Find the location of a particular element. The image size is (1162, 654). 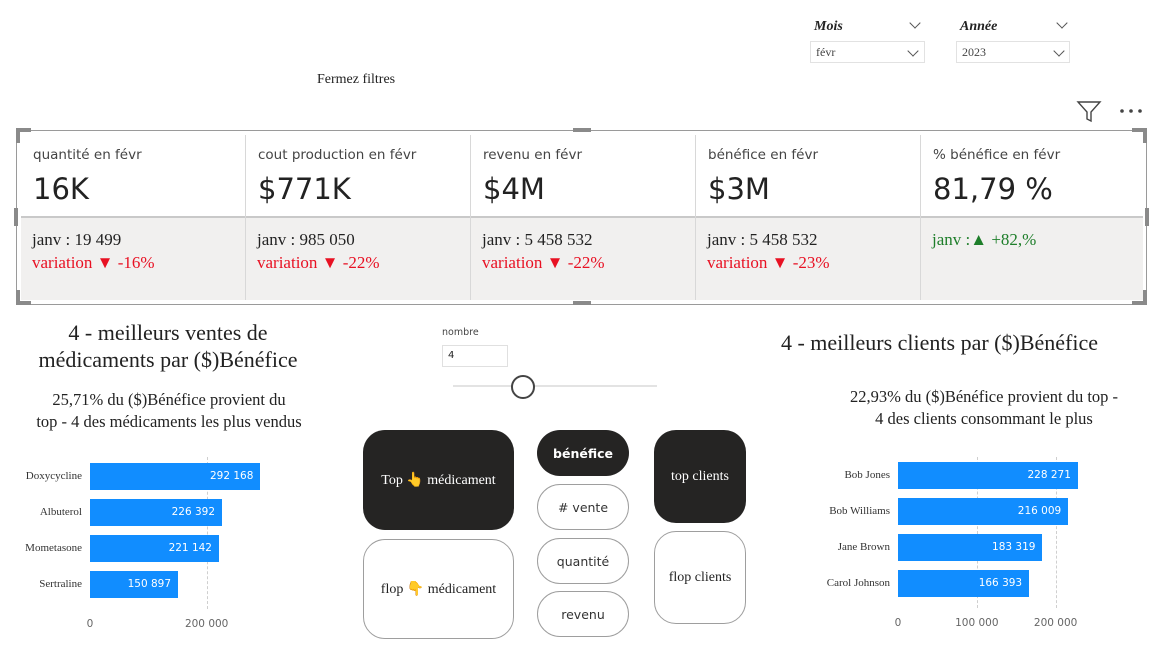

bar-value-label: 292 168 is located at coordinates (232, 476).